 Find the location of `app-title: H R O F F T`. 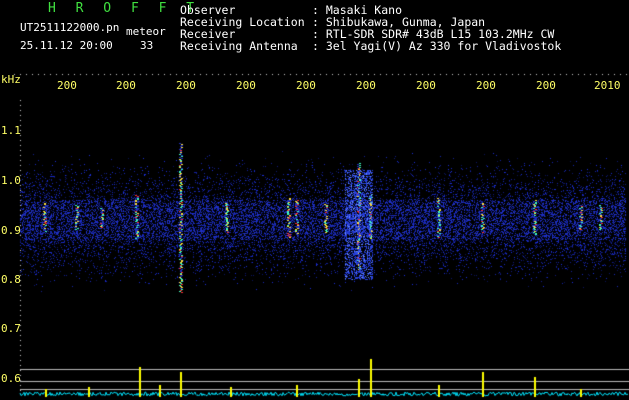

app-title: H R O F F T is located at coordinates (124, 8).